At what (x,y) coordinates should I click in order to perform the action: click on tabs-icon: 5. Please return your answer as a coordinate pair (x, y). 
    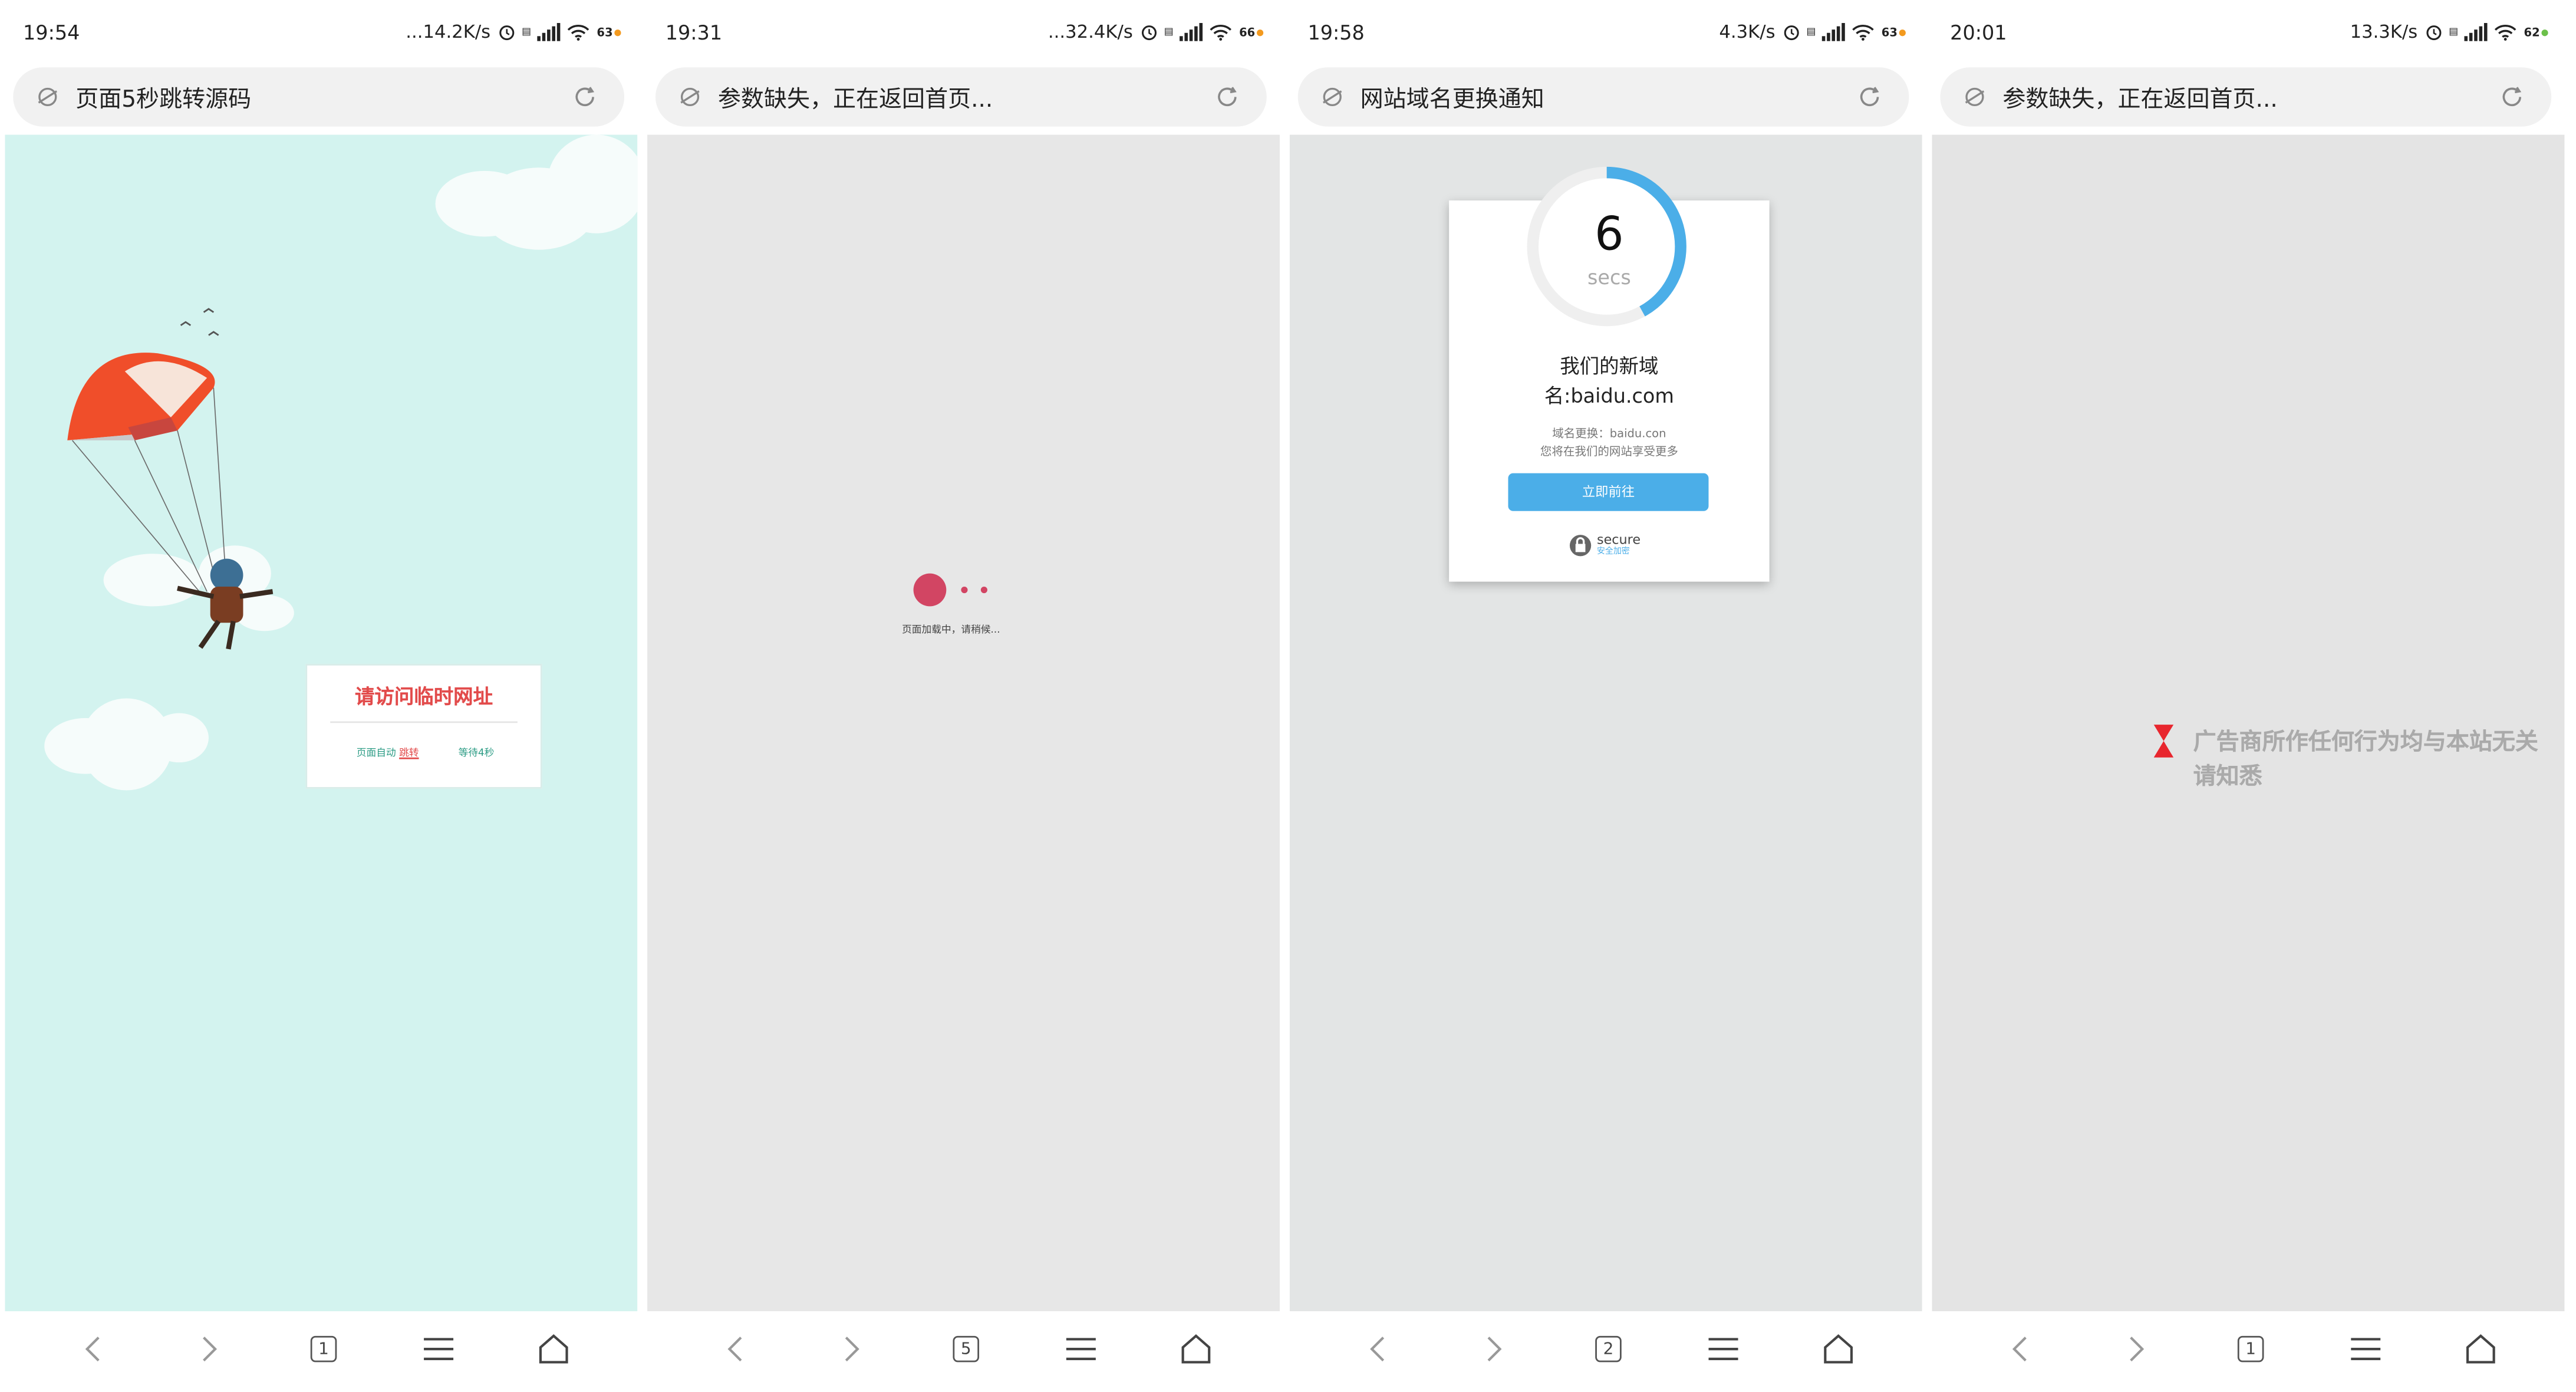
    Looking at the image, I should click on (966, 1349).